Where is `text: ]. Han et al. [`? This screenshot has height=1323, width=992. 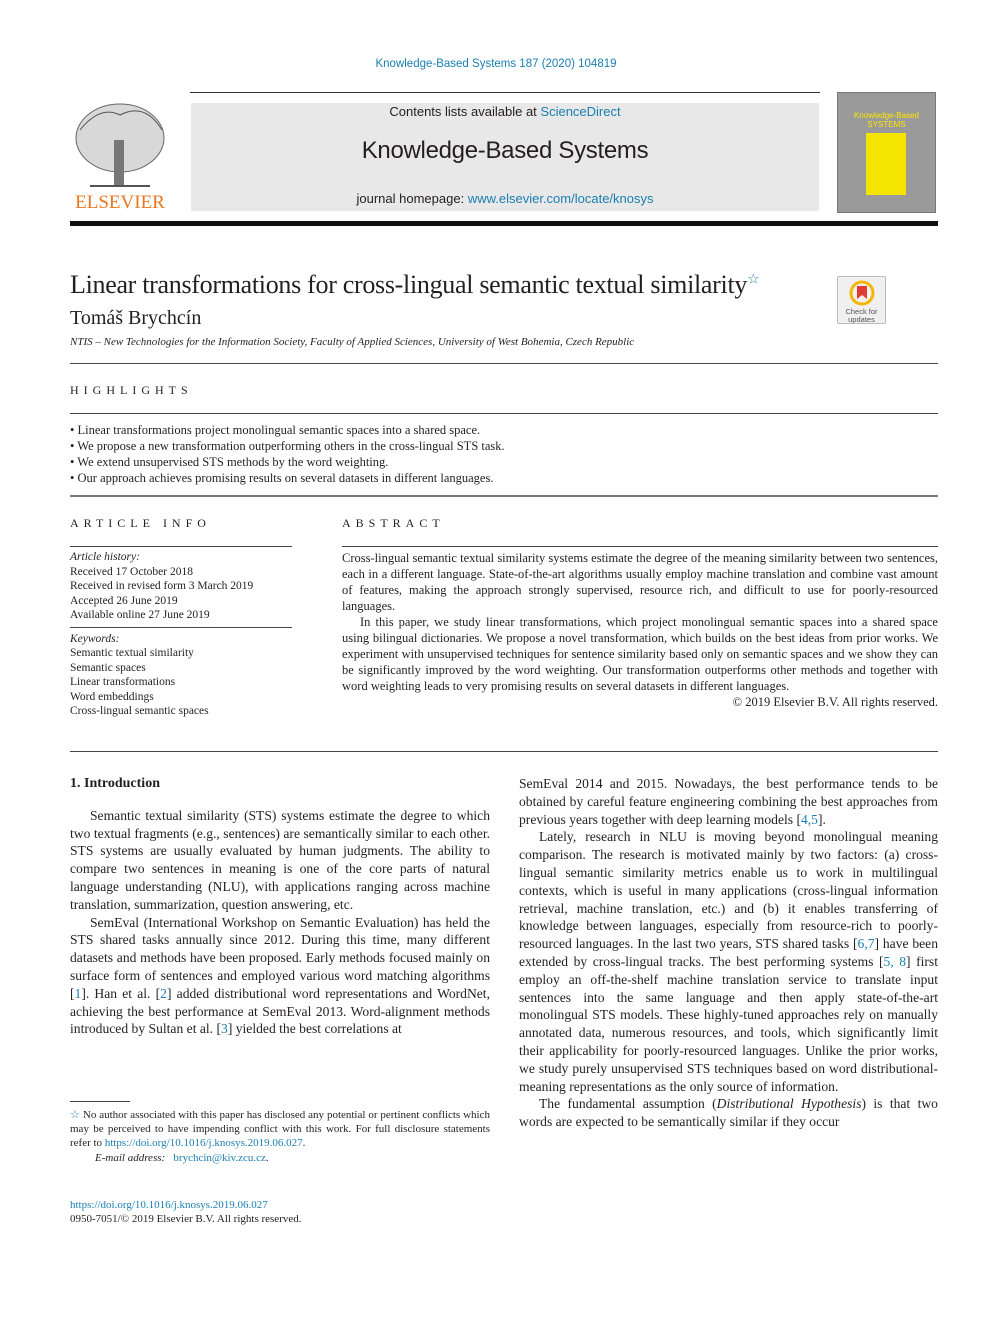 text: ]. Han et al. [ is located at coordinates (121, 993).